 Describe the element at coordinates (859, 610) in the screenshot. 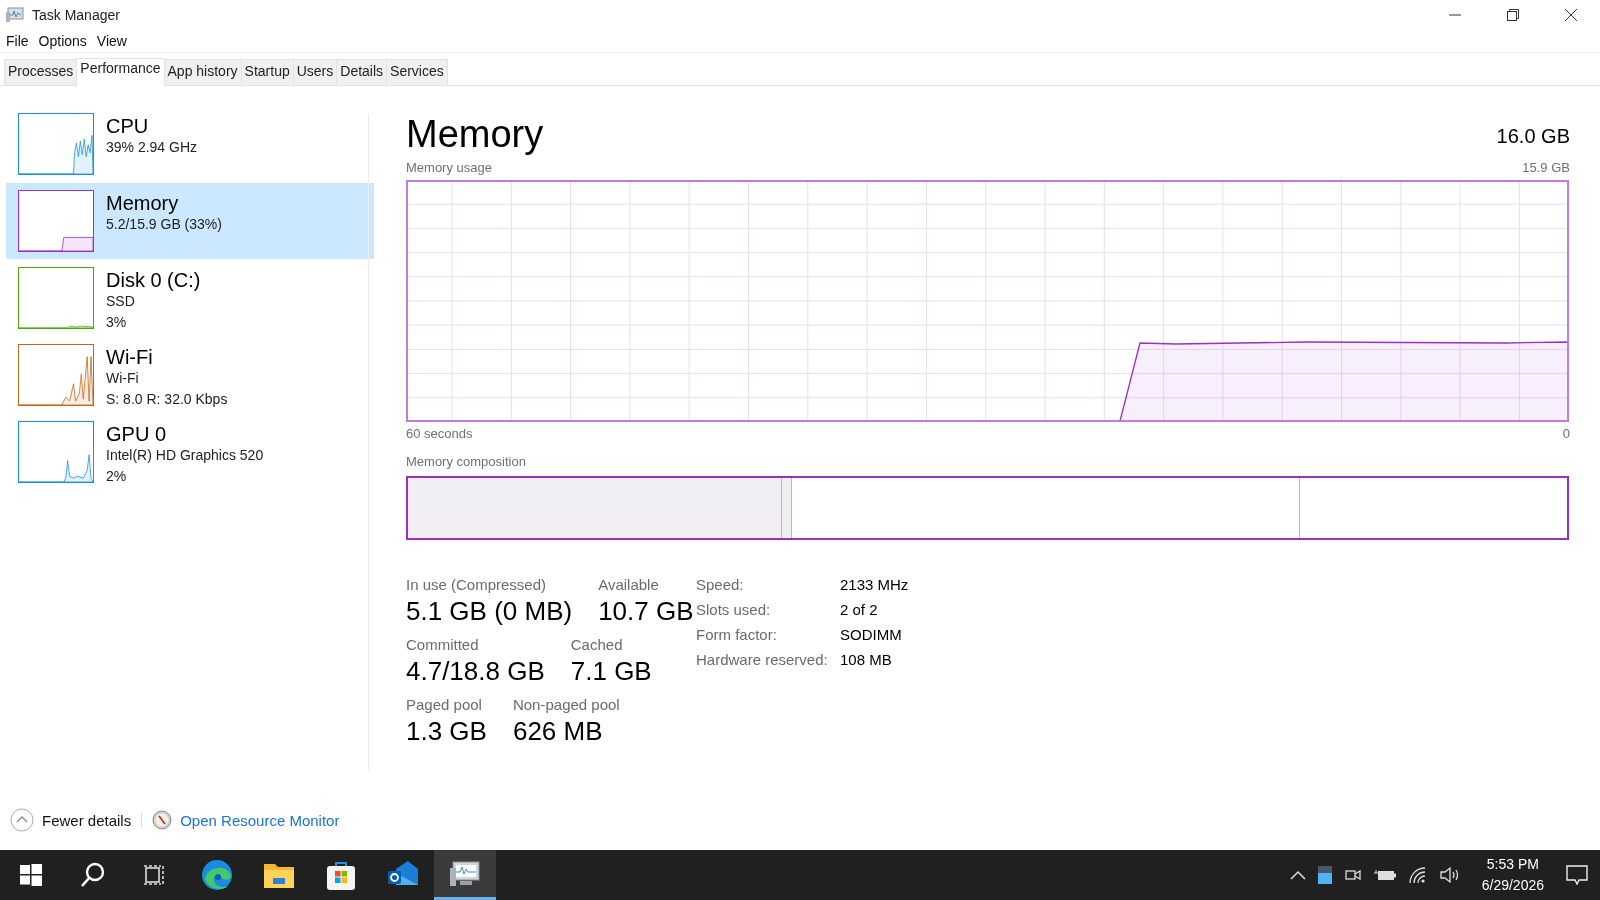

I see `property-value: 2 of 2` at that location.